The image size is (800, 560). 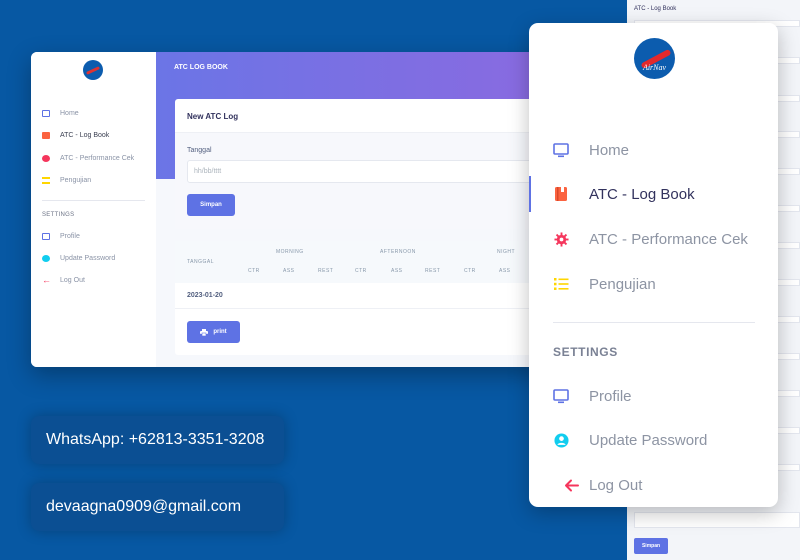 I want to click on email-contact: devaagna0909@gmail.com, so click(x=157, y=507).